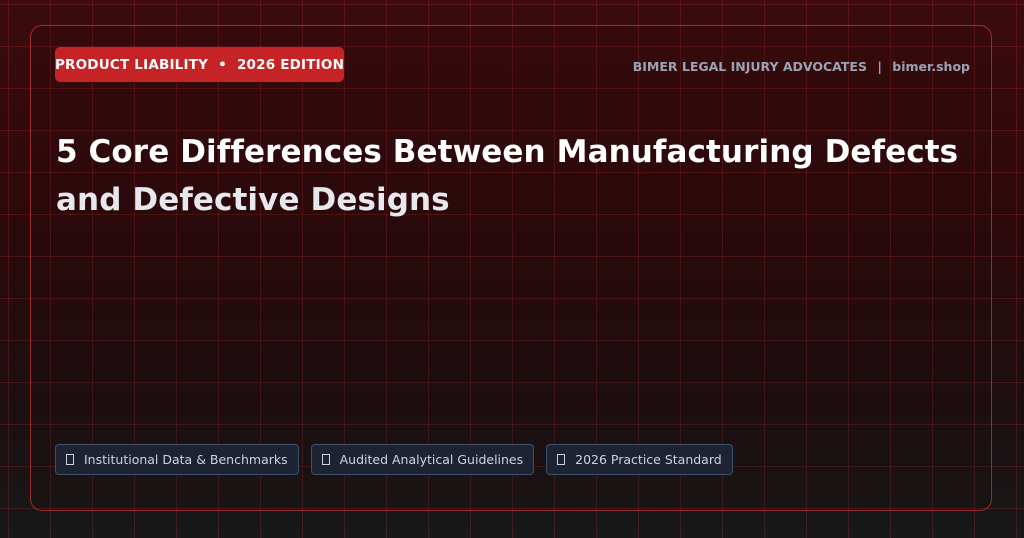 This screenshot has height=538, width=1024. I want to click on tag-institutional-data: Institutional Data & Benchmarks, so click(177, 459).